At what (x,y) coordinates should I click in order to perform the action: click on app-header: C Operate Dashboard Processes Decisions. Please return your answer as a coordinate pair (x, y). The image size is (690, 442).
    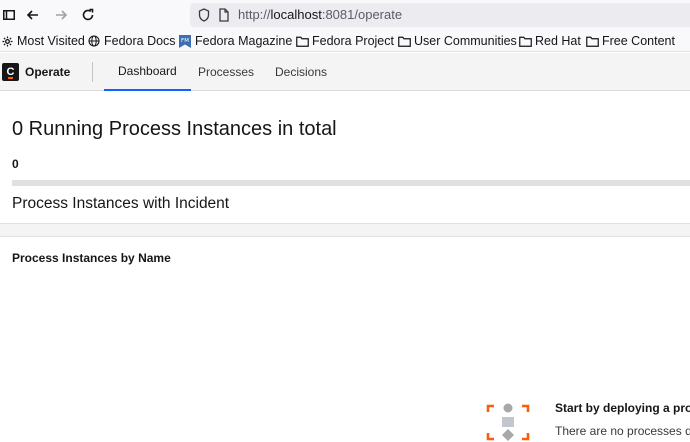
    Looking at the image, I should click on (345, 72).